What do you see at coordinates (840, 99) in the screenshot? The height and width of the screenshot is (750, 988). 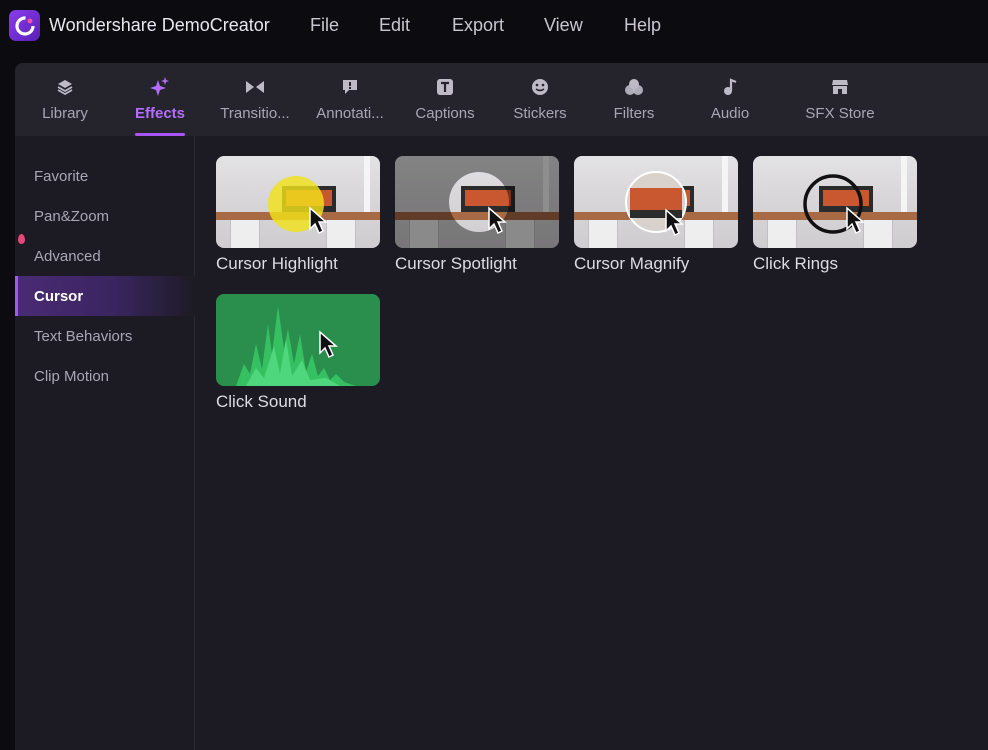 I see `tab-sfx-store: SFX Store` at bounding box center [840, 99].